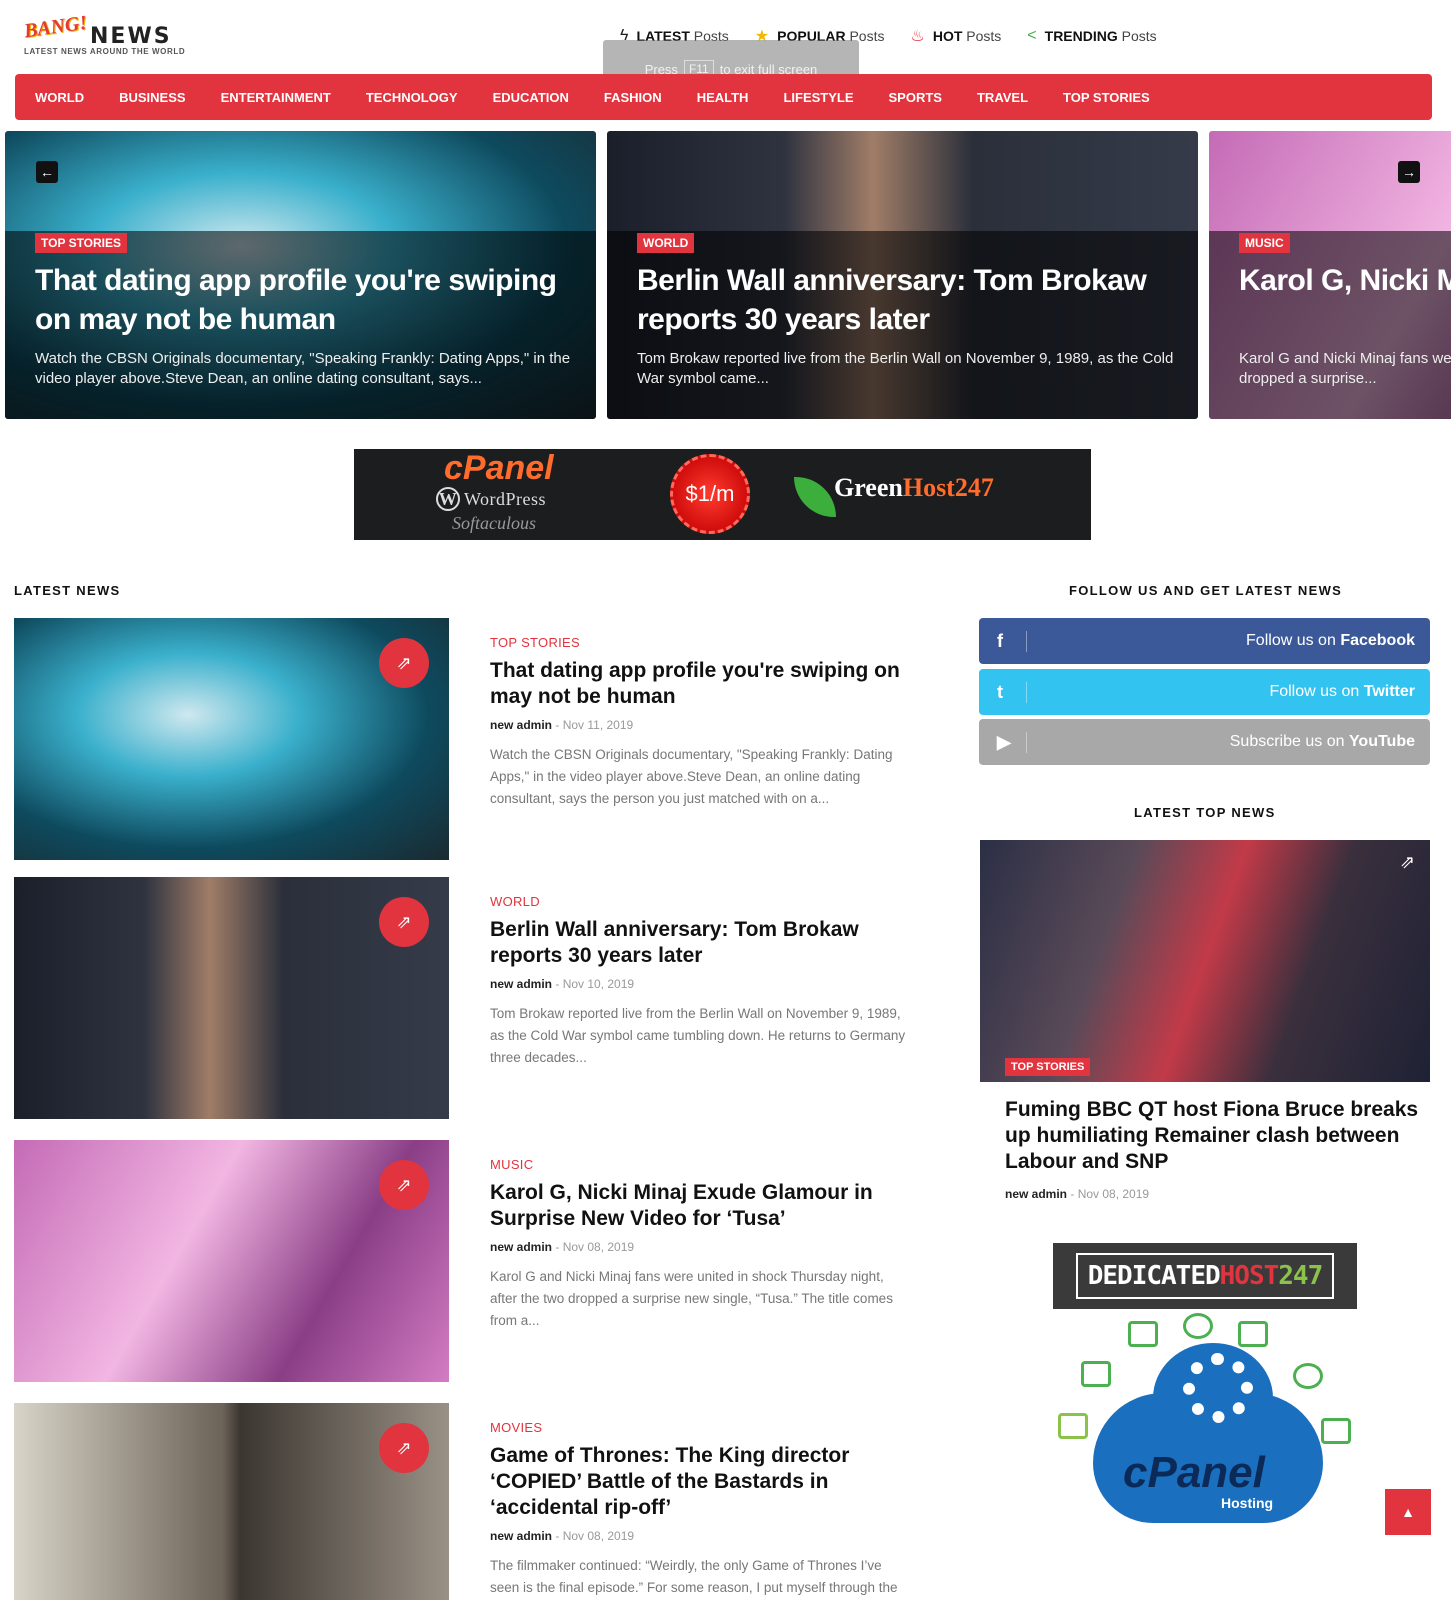 Image resolution: width=1451 pixels, height=1600 pixels. Describe the element at coordinates (1264, 243) in the screenshot. I see `slide-category-badge: MUSIC` at that location.